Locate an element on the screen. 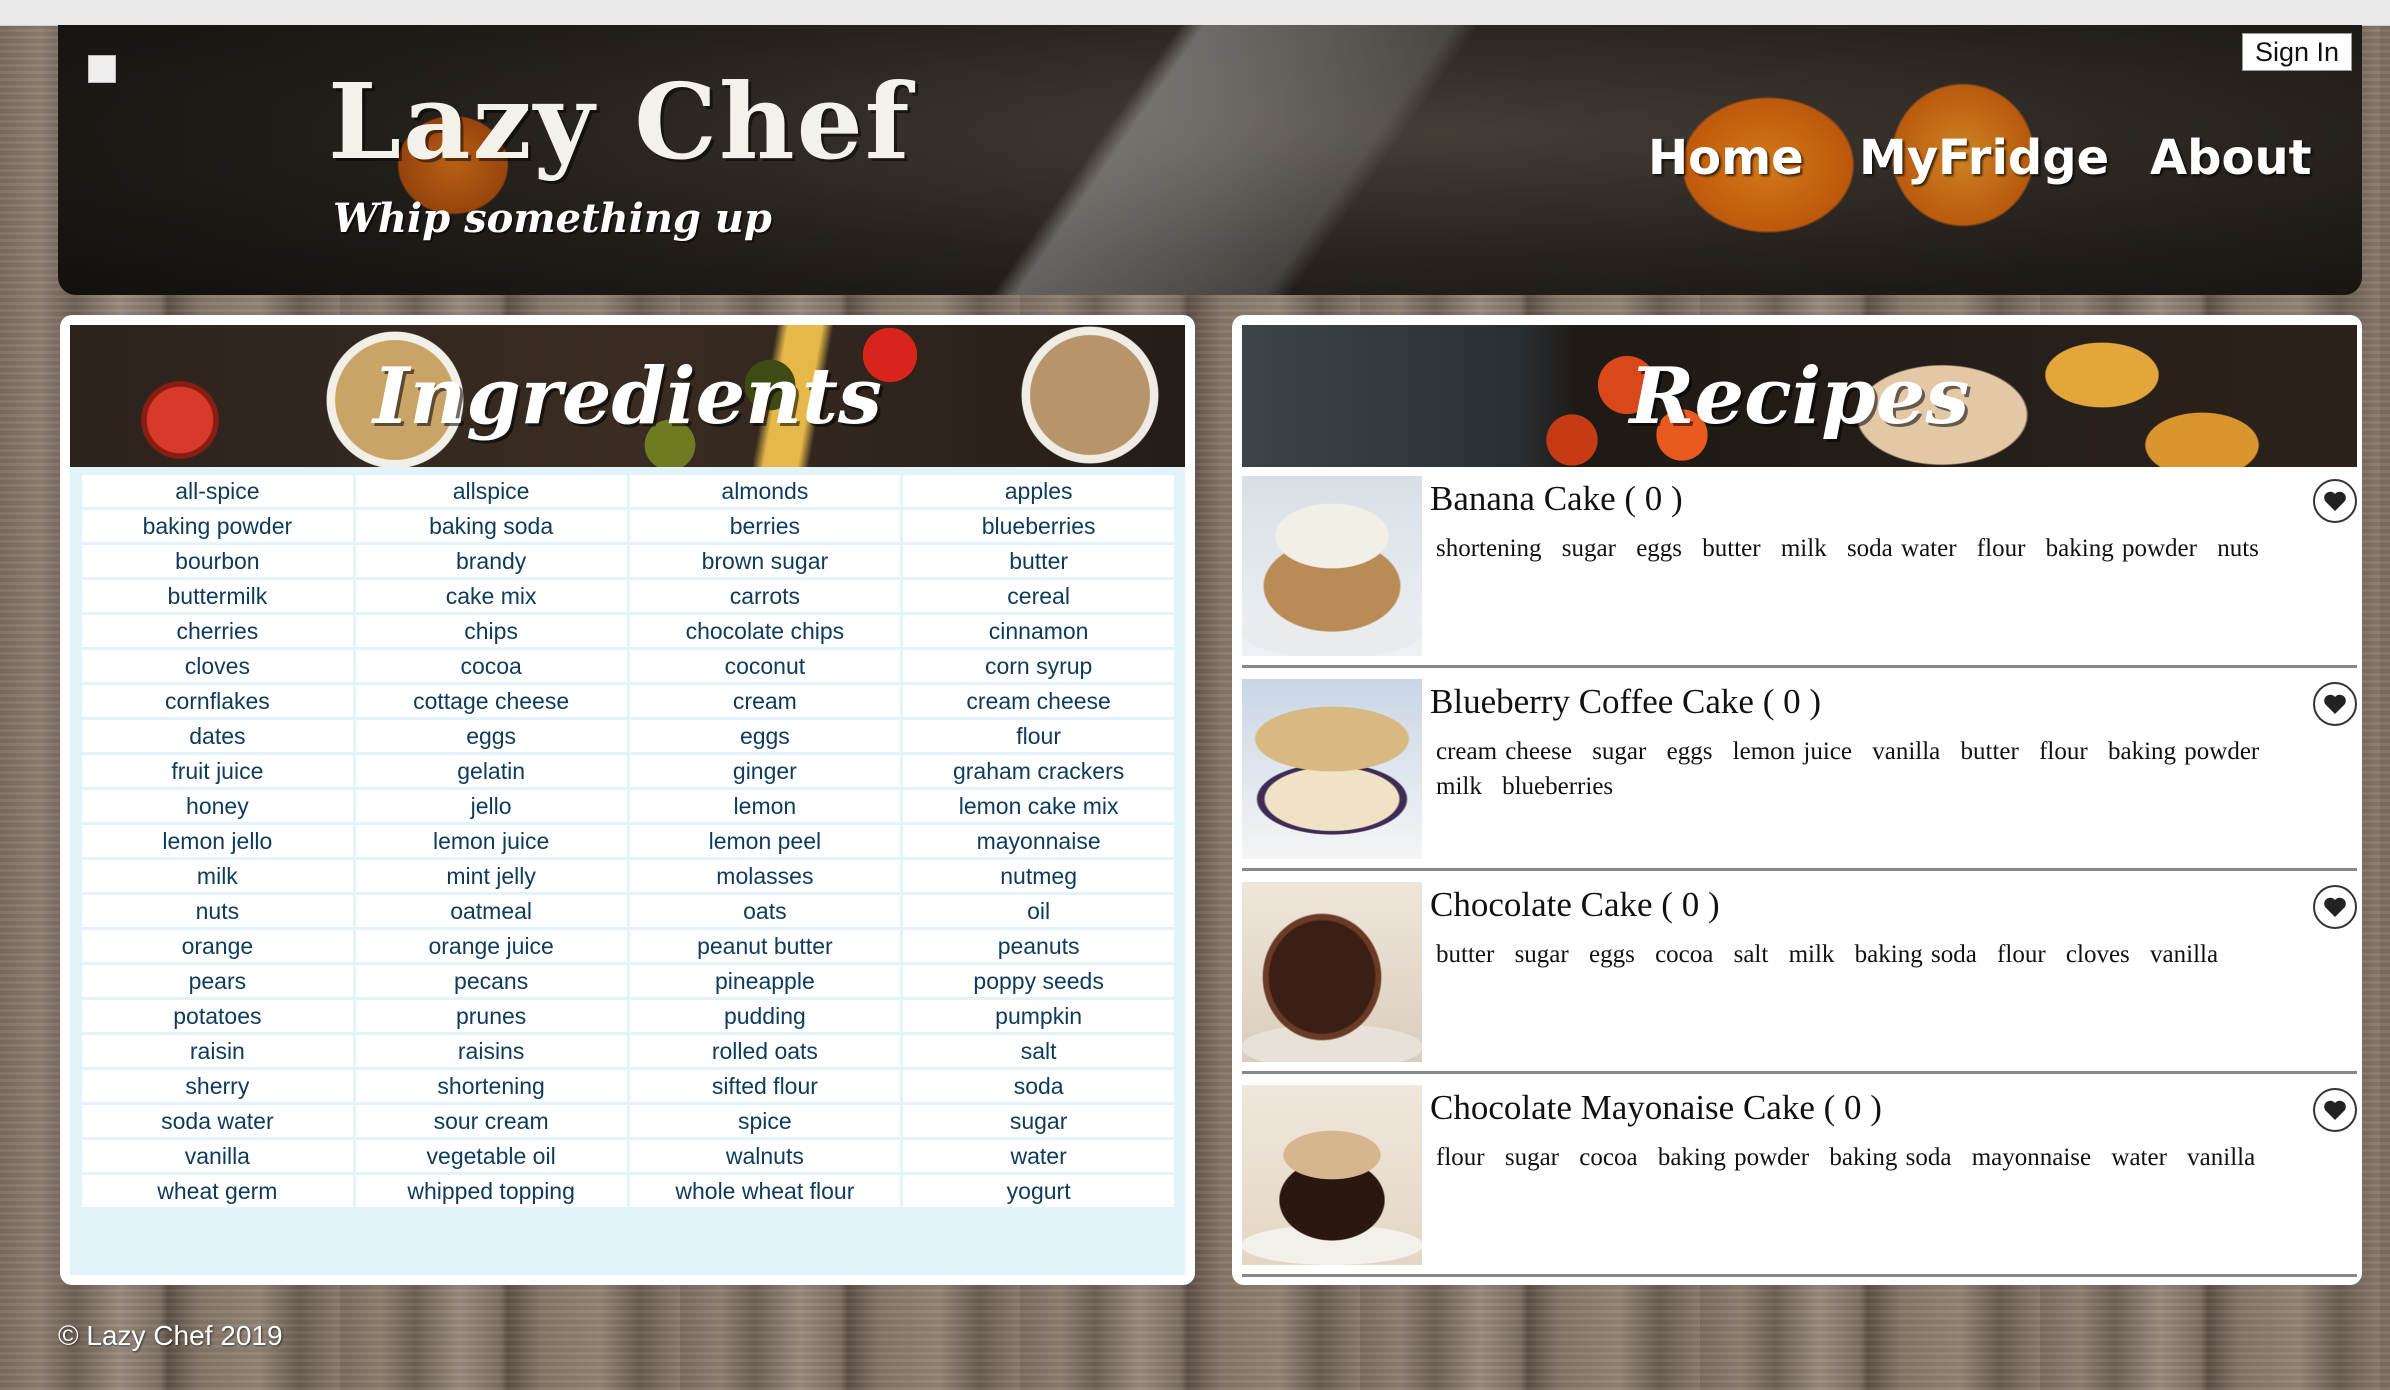  ingredient-item: whipped topping is located at coordinates (491, 1191).